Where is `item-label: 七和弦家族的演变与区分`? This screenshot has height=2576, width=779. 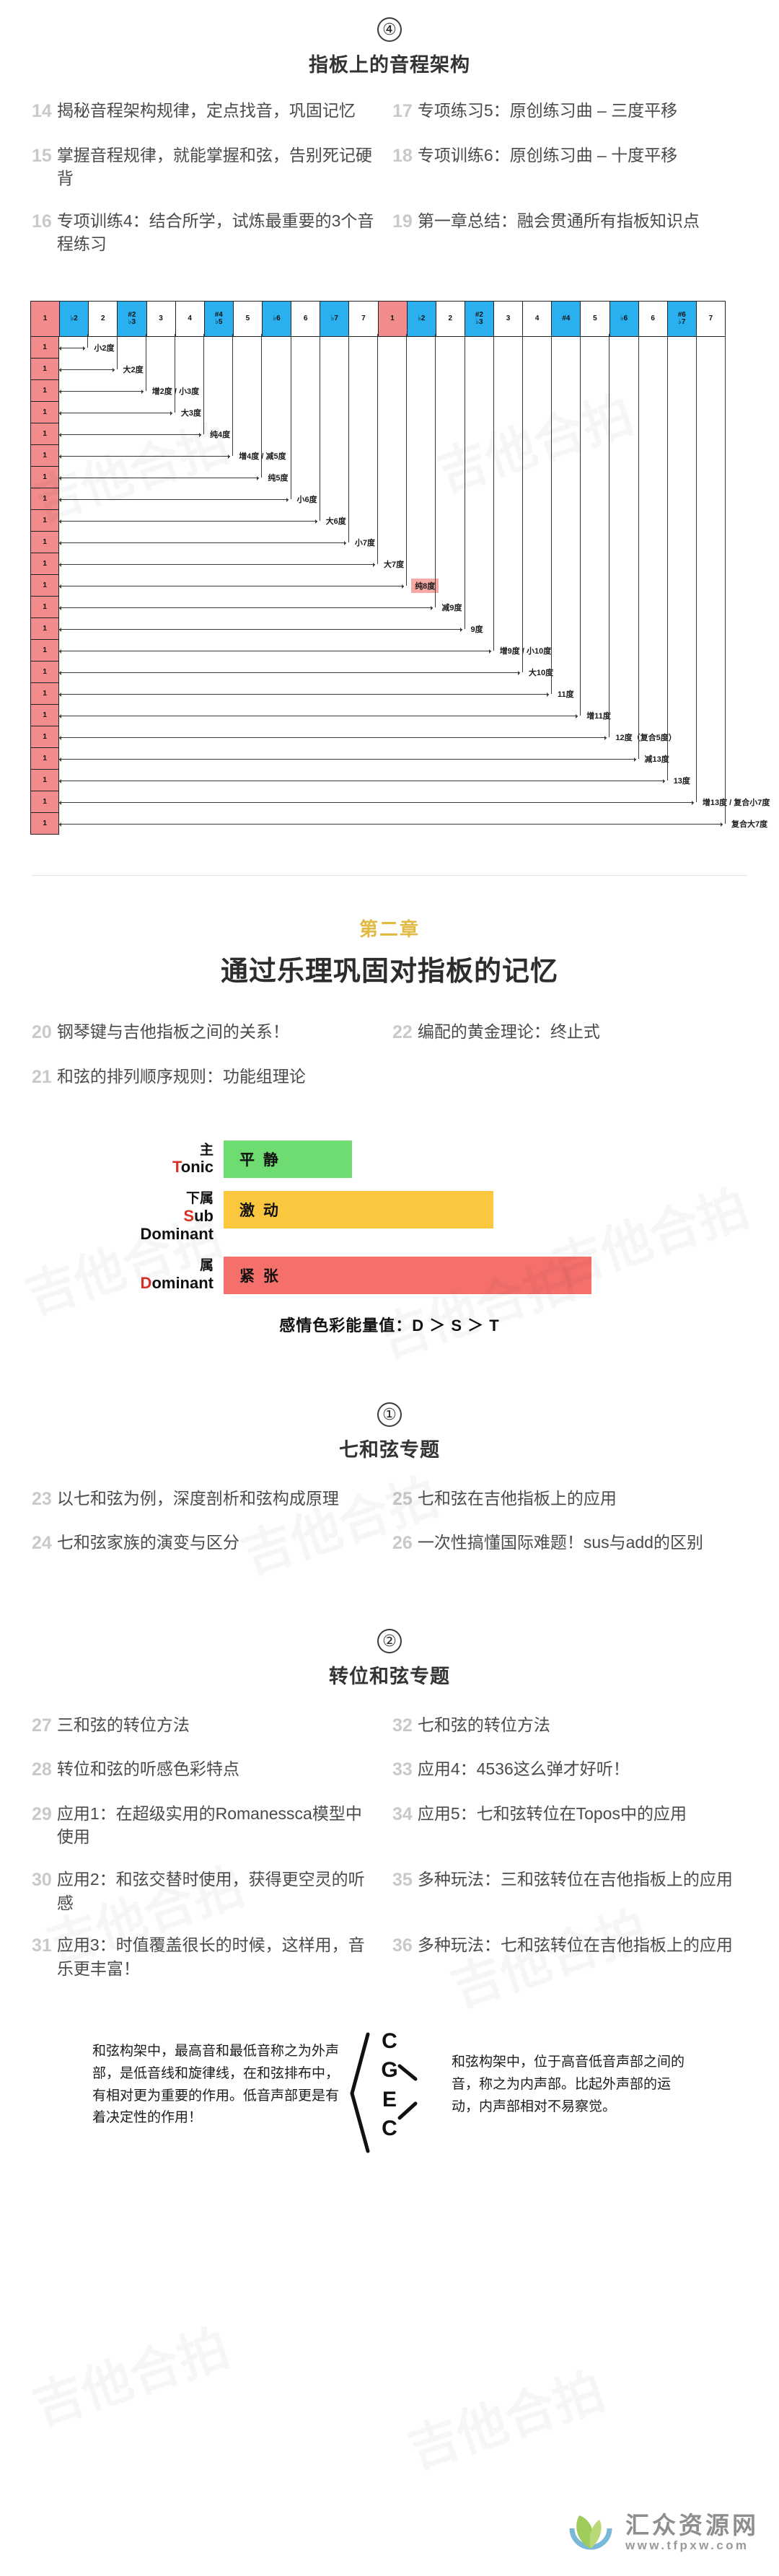 item-label: 七和弦家族的演变与区分 is located at coordinates (147, 1542).